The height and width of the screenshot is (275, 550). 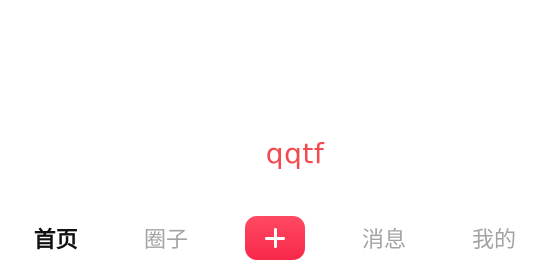 I want to click on plus-icon, so click(x=275, y=238).